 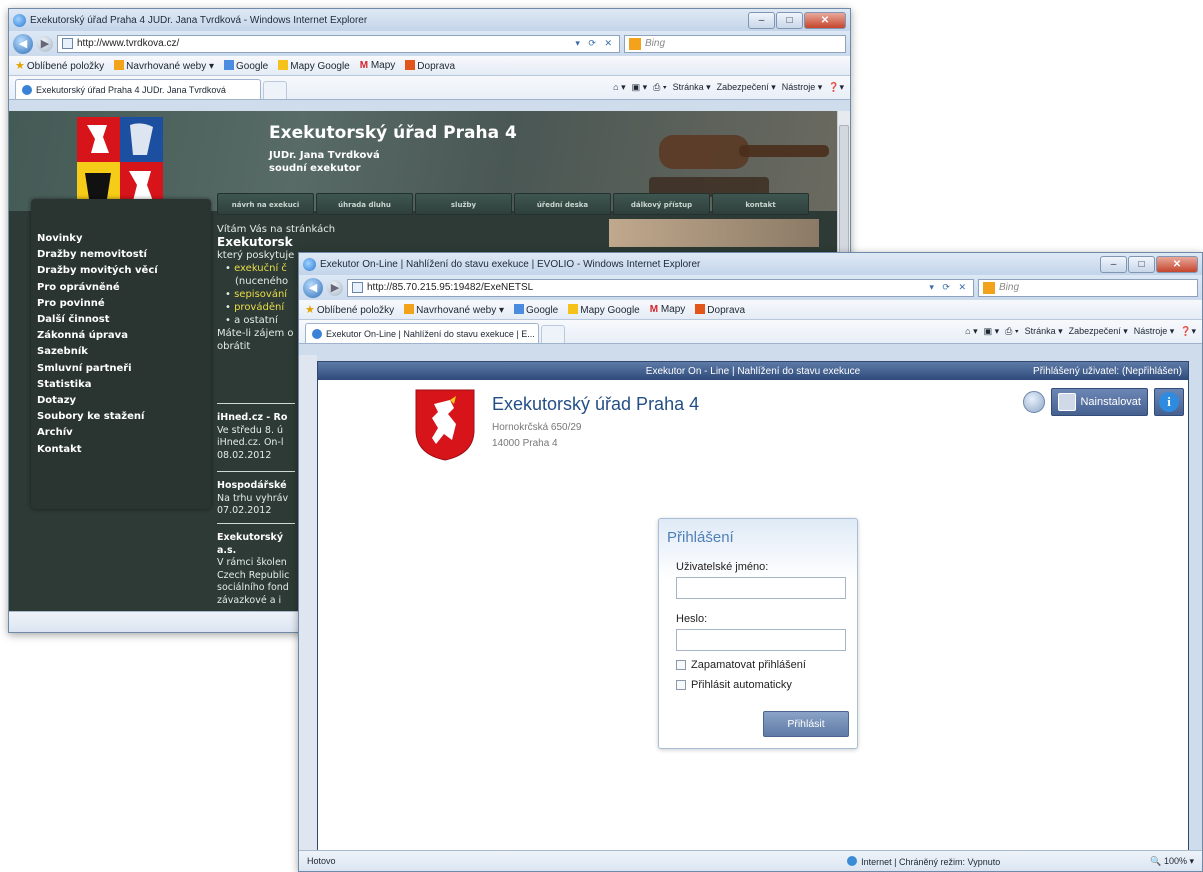 I want to click on office-name: Exekutorský úřad Praha 4, so click(x=596, y=404).